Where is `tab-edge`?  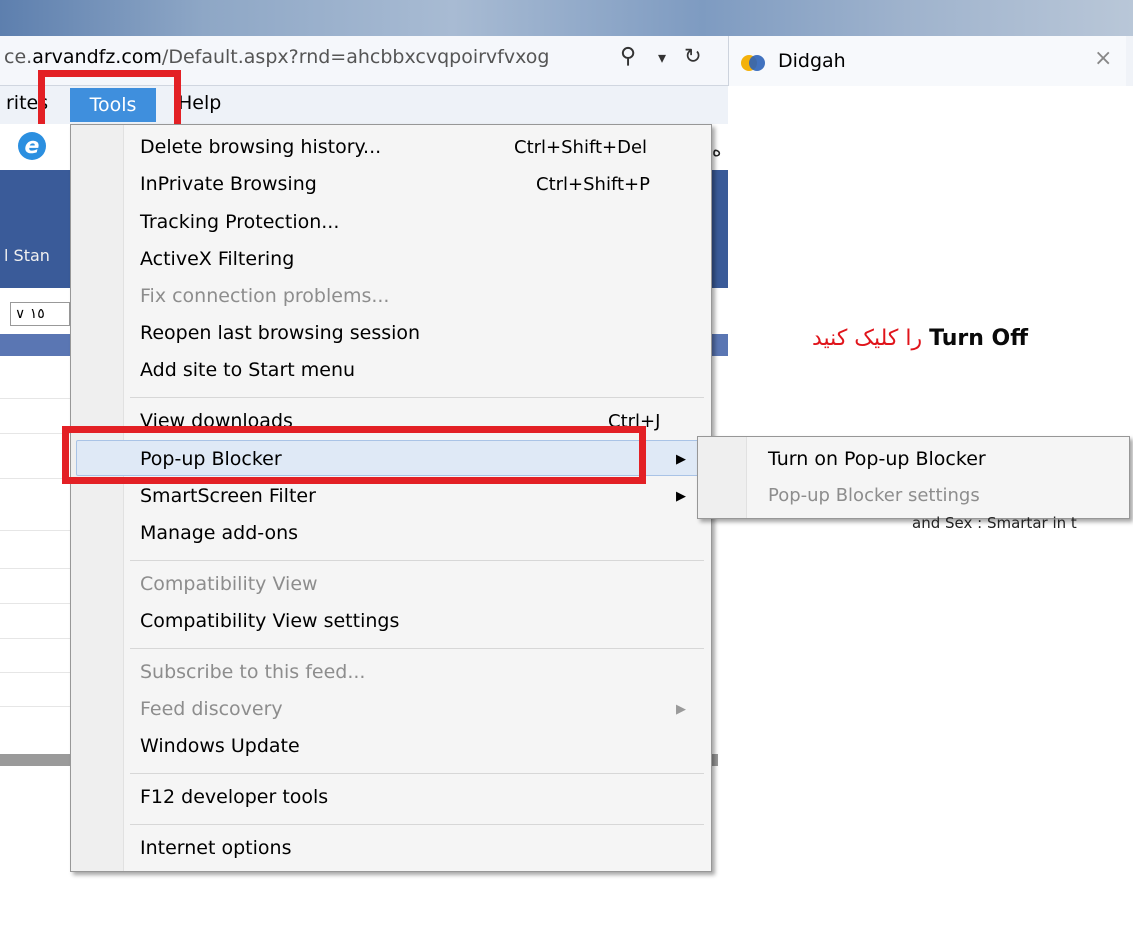
tab-edge is located at coordinates (1129, 61).